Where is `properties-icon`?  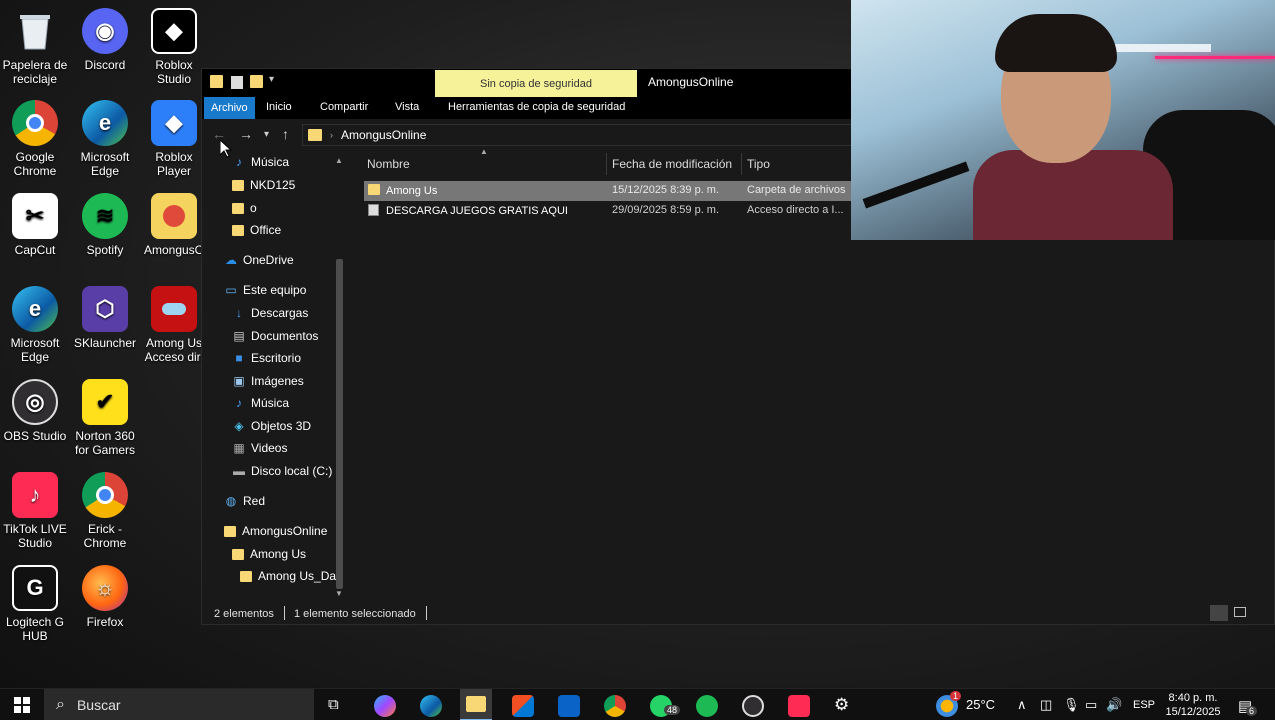 properties-icon is located at coordinates (237, 82).